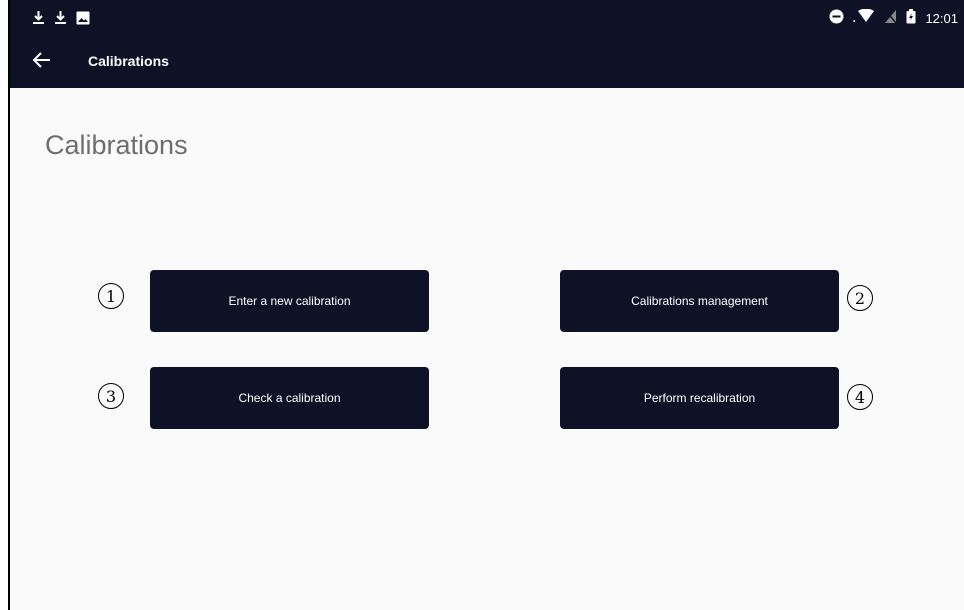 The height and width of the screenshot is (610, 964). Describe the element at coordinates (860, 298) in the screenshot. I see `marker-2: 2` at that location.